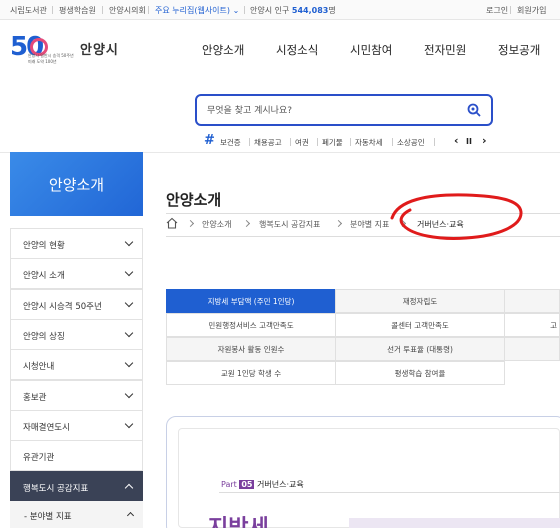 The height and width of the screenshot is (528, 560). Describe the element at coordinates (310, 10) in the screenshot. I see `population-value: 544,083` at that location.